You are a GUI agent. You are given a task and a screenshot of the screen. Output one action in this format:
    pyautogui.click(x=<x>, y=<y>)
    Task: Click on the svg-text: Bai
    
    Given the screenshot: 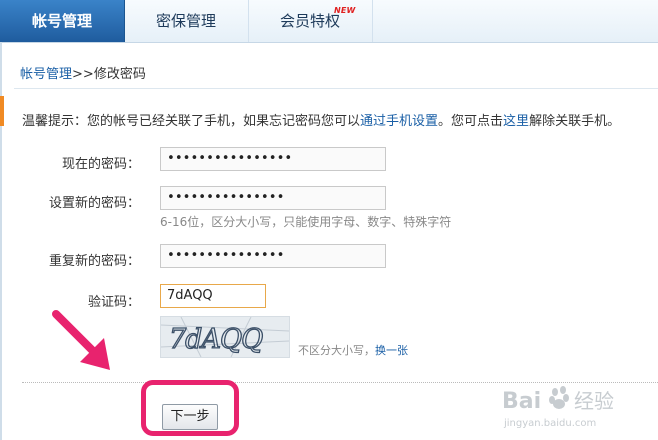 What is the action you would take?
    pyautogui.click(x=521, y=401)
    